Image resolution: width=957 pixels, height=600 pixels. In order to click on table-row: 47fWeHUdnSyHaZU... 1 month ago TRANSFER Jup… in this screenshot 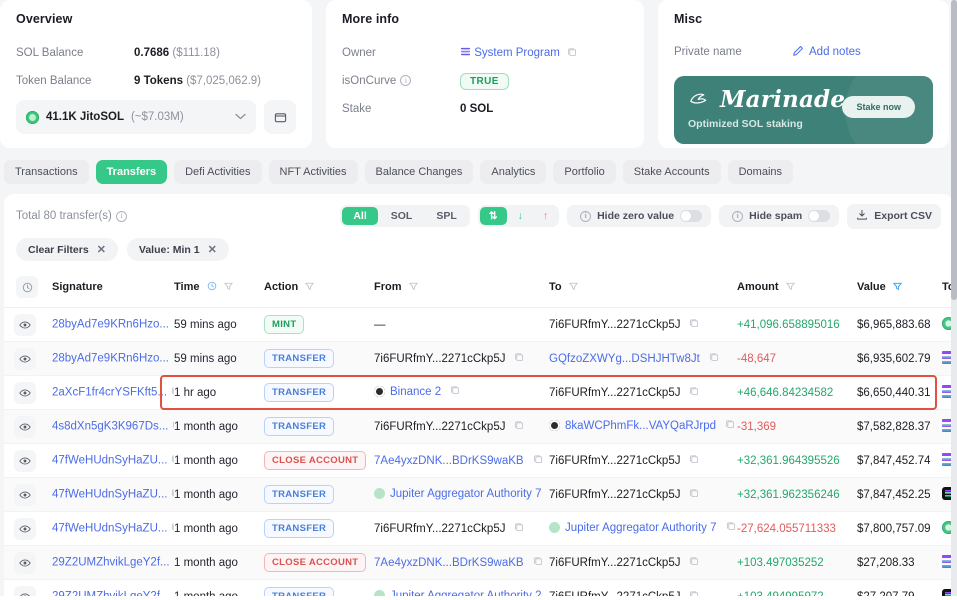, I will do `click(478, 494)`.